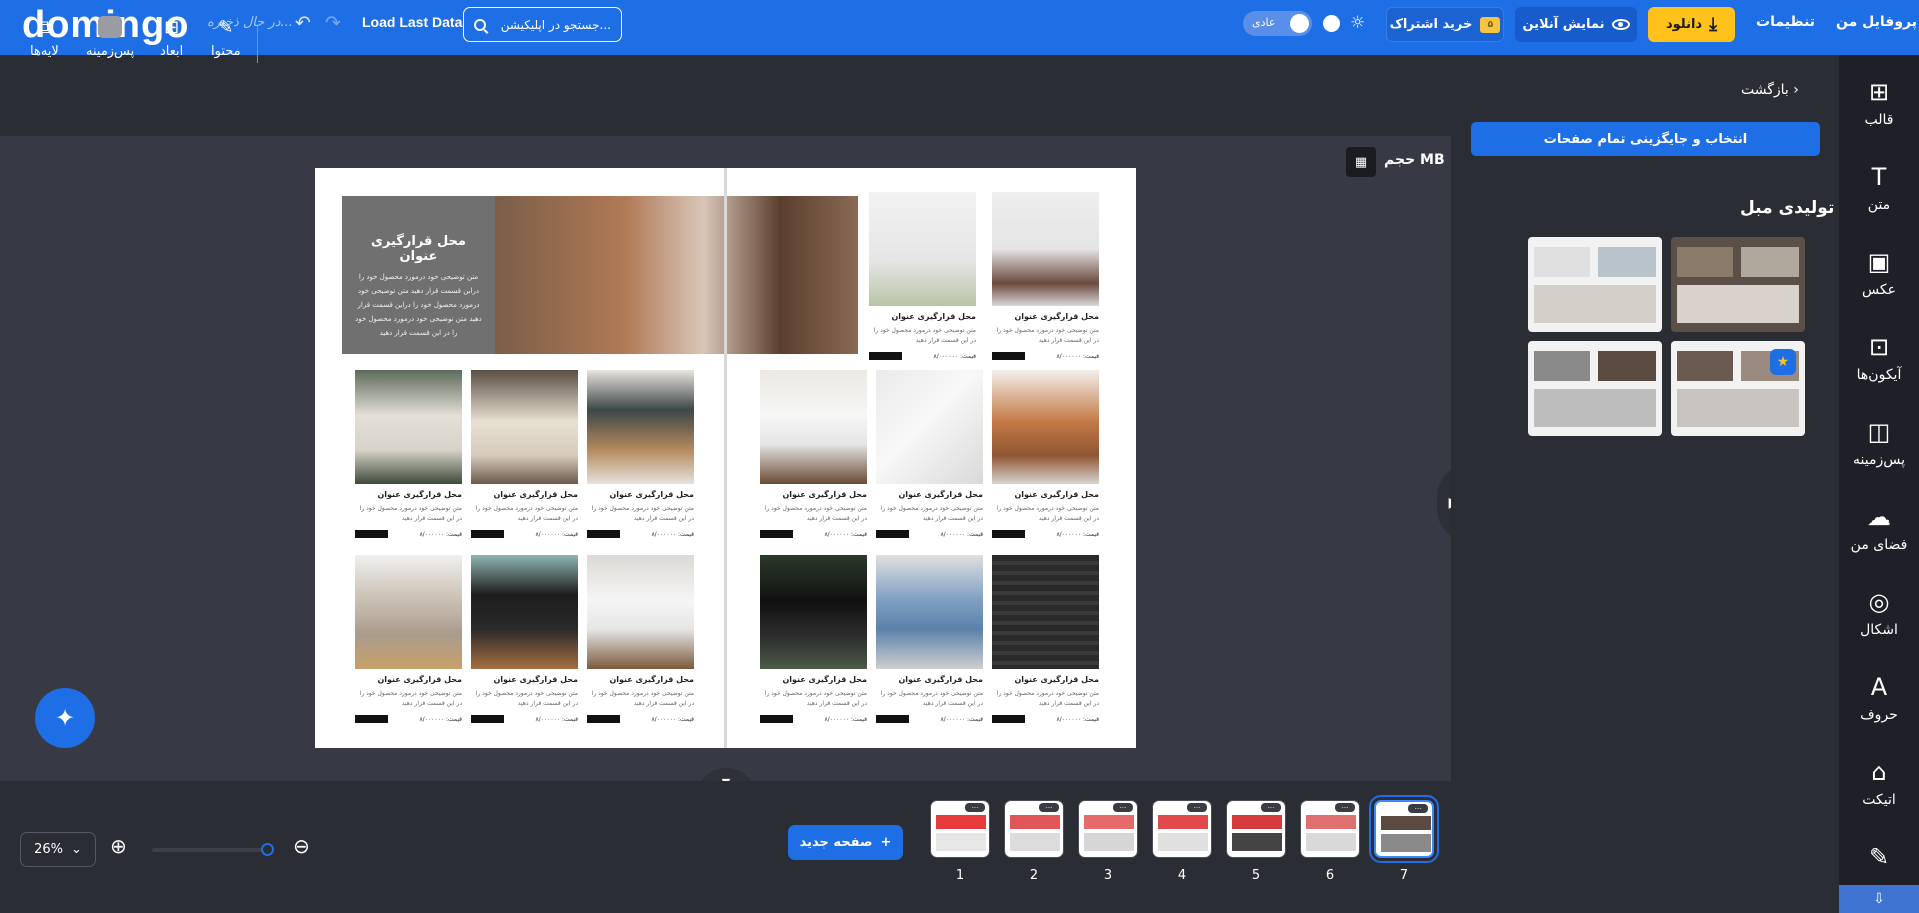 This screenshot has height=913, width=1919. What do you see at coordinates (267, 849) in the screenshot?
I see `zoom-slider-handle` at bounding box center [267, 849].